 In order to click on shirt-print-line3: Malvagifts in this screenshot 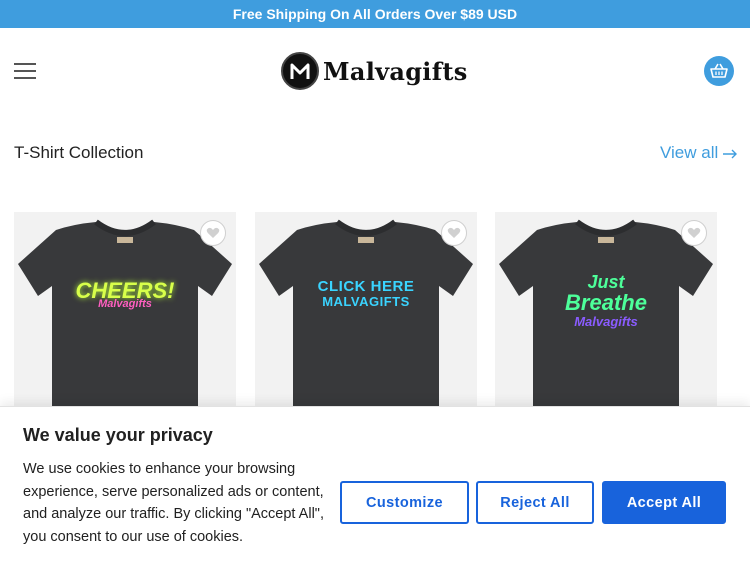, I will do `click(606, 321)`.